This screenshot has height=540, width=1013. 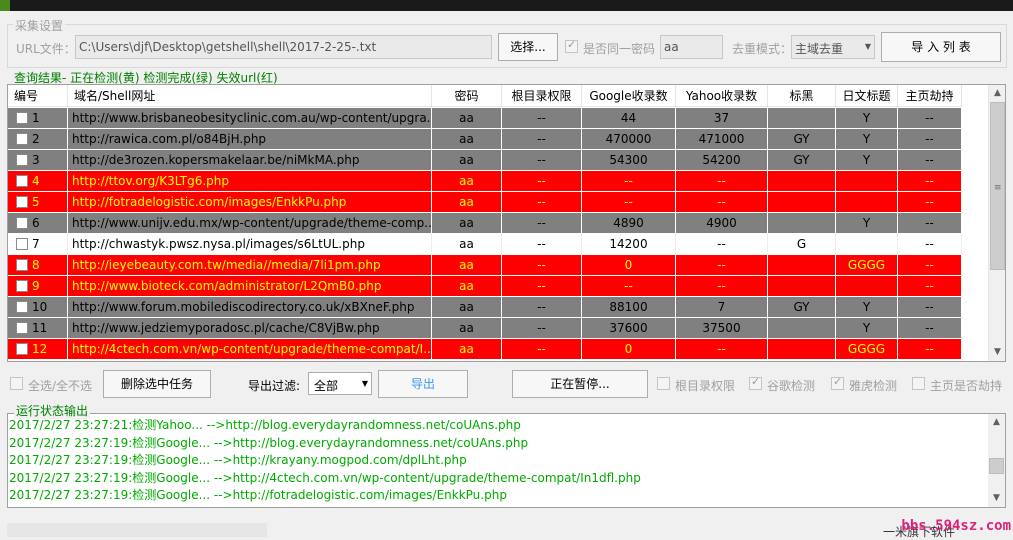 What do you see at coordinates (340, 383) in the screenshot?
I see `export-filter-select: 全部 ▼` at bounding box center [340, 383].